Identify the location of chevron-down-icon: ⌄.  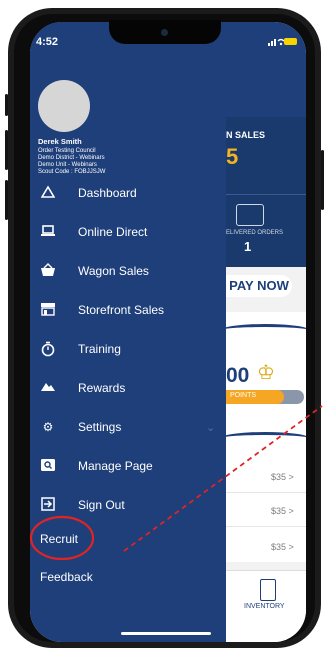
(210, 427).